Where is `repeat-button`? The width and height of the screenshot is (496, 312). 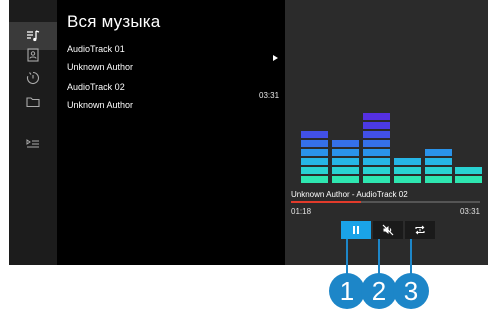
repeat-button is located at coordinates (420, 230).